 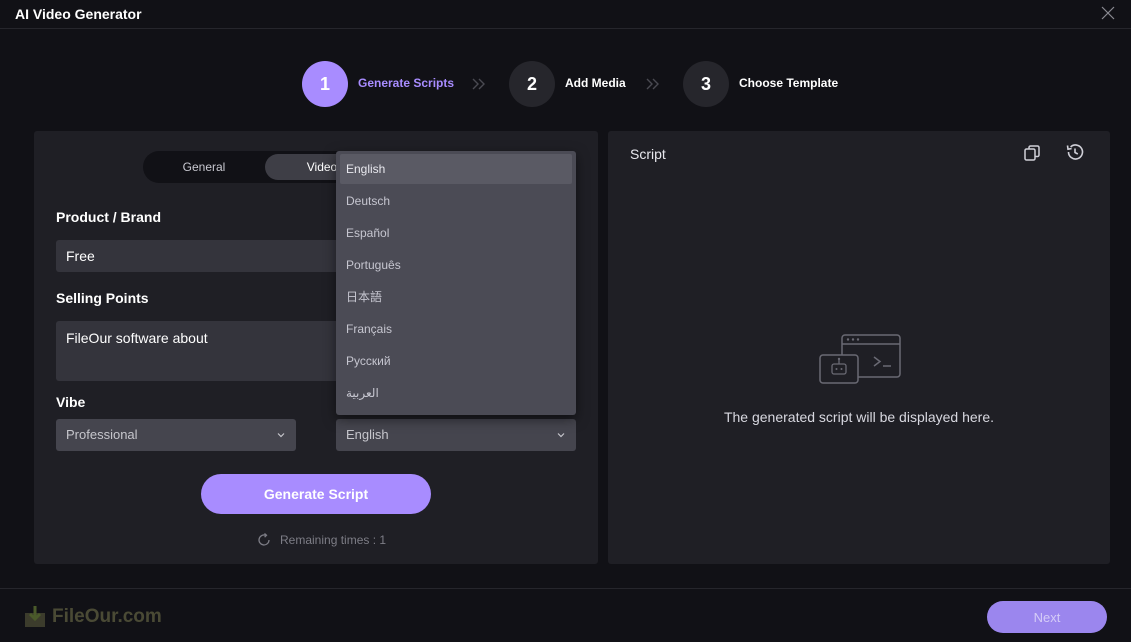 I want to click on language-option-english: English, so click(x=456, y=169).